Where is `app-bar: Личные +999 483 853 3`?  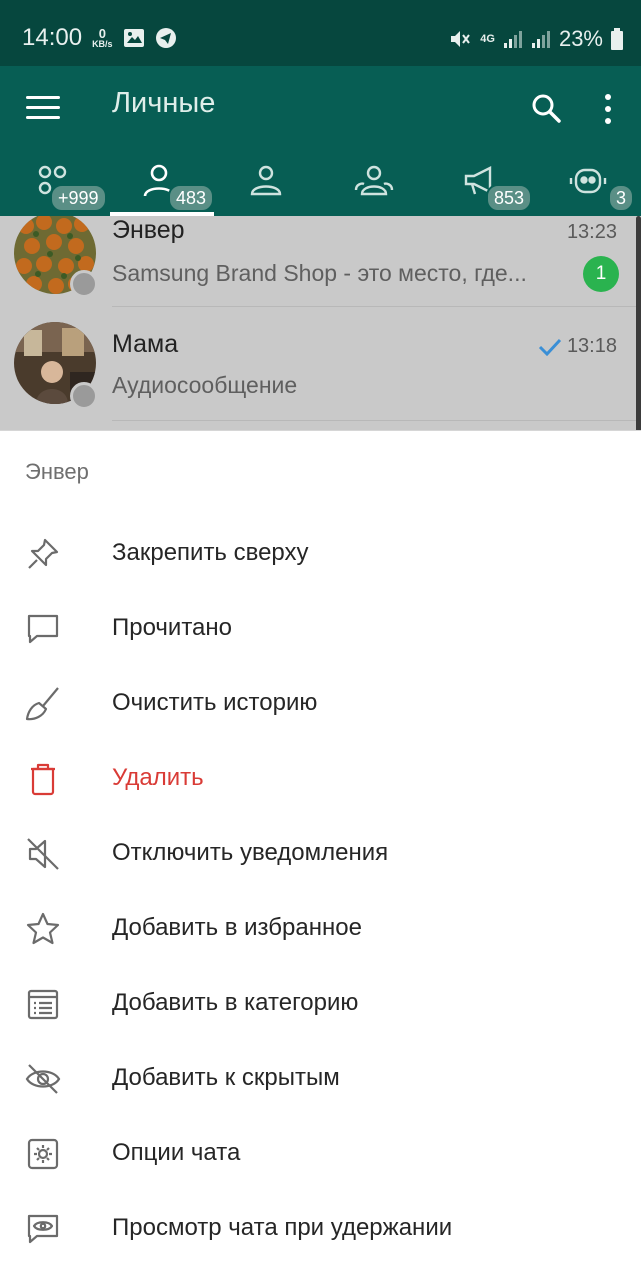 app-bar: Личные +999 483 853 3 is located at coordinates (320, 141).